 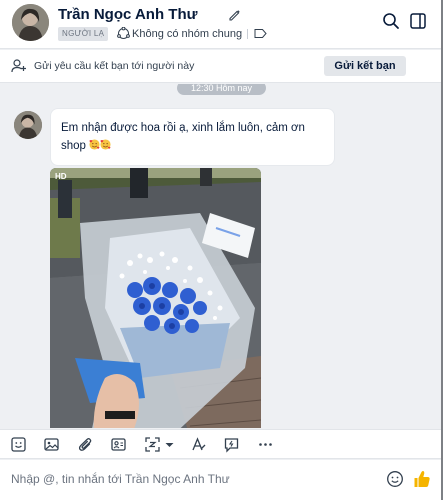 I want to click on common-groups: Không có nhóm chung, so click(x=179, y=33).